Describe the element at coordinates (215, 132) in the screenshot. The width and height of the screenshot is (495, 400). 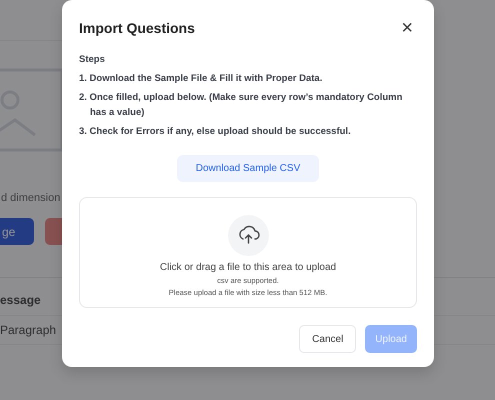
I see `step-text: 3. Check for Errors if any, else upload should be successful.` at that location.